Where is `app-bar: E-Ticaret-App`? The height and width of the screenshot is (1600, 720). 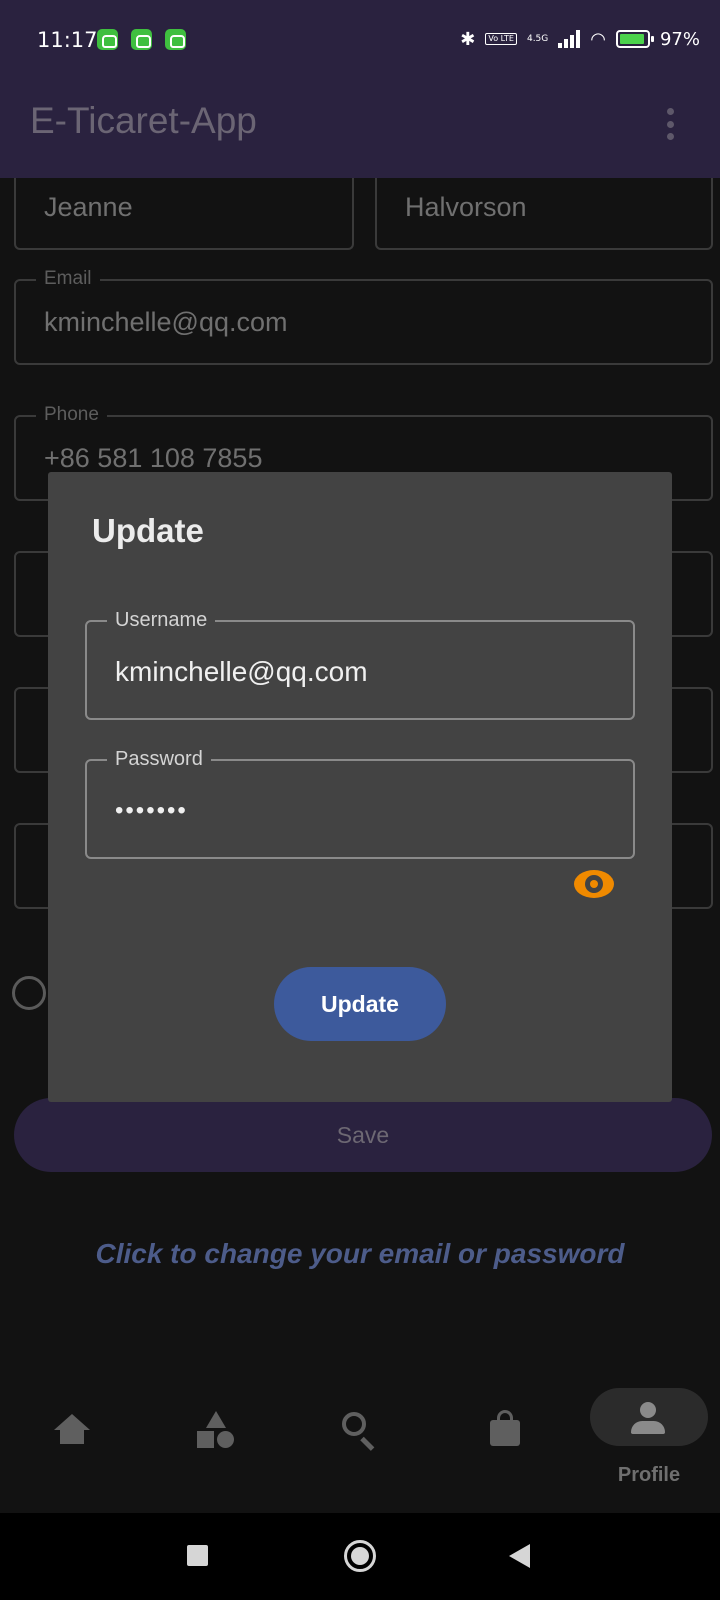 app-bar: E-Ticaret-App is located at coordinates (360, 129).